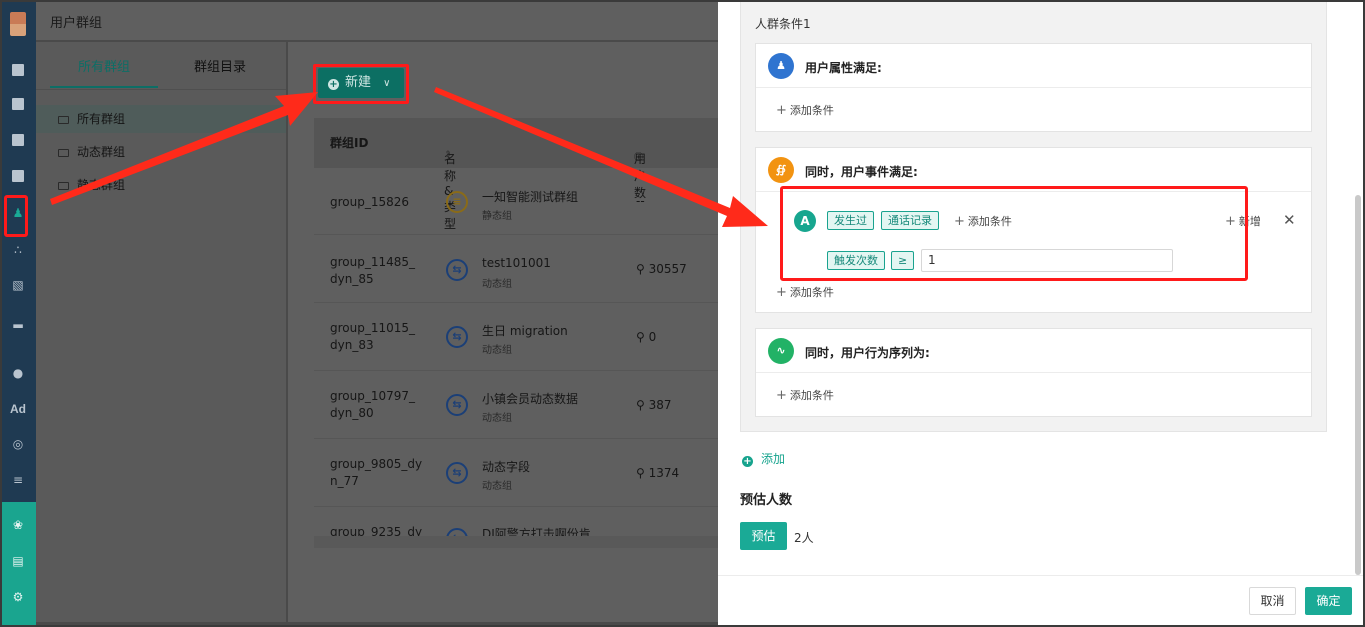 The width and height of the screenshot is (1365, 627). Describe the element at coordinates (781, 170) in the screenshot. I see `event-icon: ∯` at that location.